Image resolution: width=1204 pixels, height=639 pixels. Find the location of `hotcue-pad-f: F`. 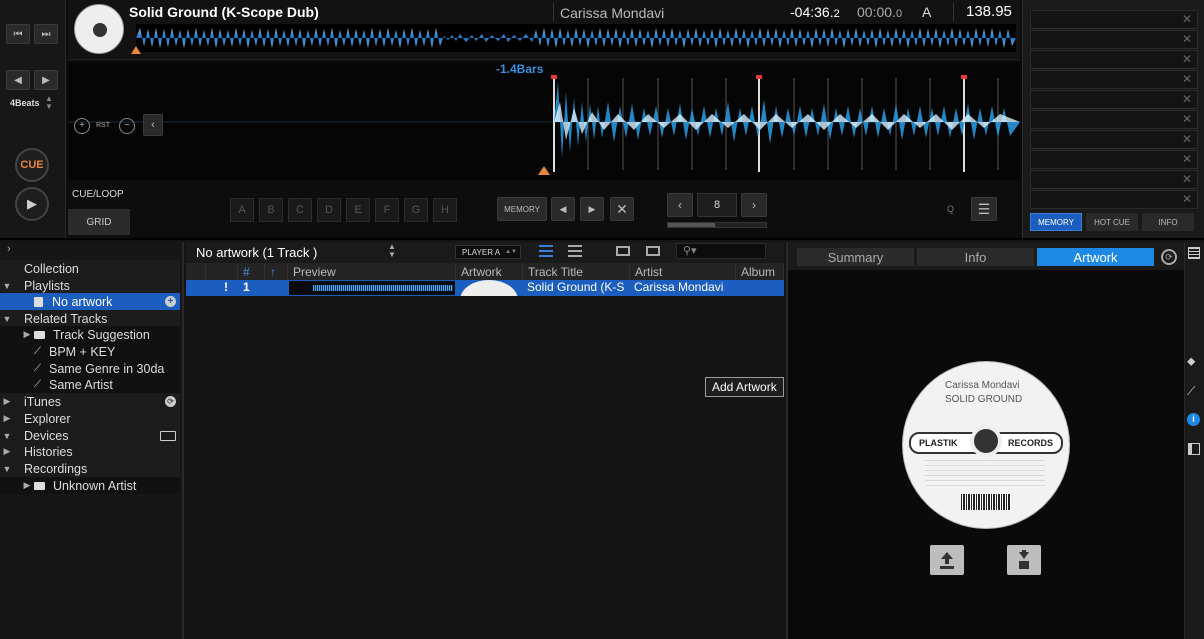

hotcue-pad-f: F is located at coordinates (387, 210).